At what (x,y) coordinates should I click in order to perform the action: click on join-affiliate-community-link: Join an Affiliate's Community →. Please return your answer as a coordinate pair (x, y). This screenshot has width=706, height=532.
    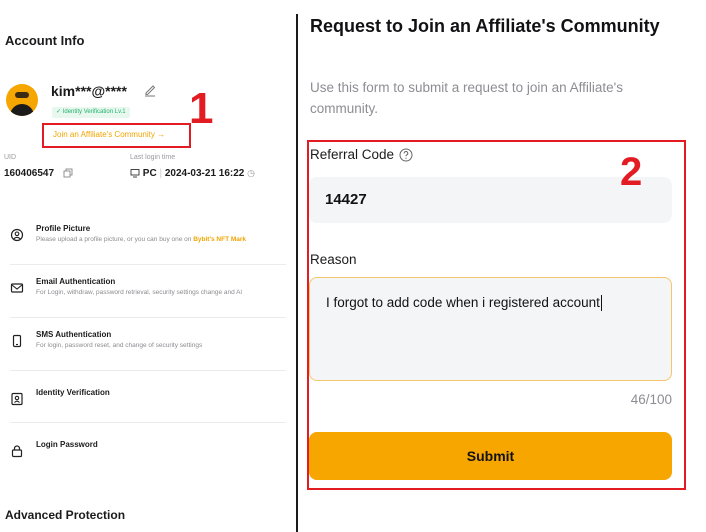
    Looking at the image, I should click on (116, 135).